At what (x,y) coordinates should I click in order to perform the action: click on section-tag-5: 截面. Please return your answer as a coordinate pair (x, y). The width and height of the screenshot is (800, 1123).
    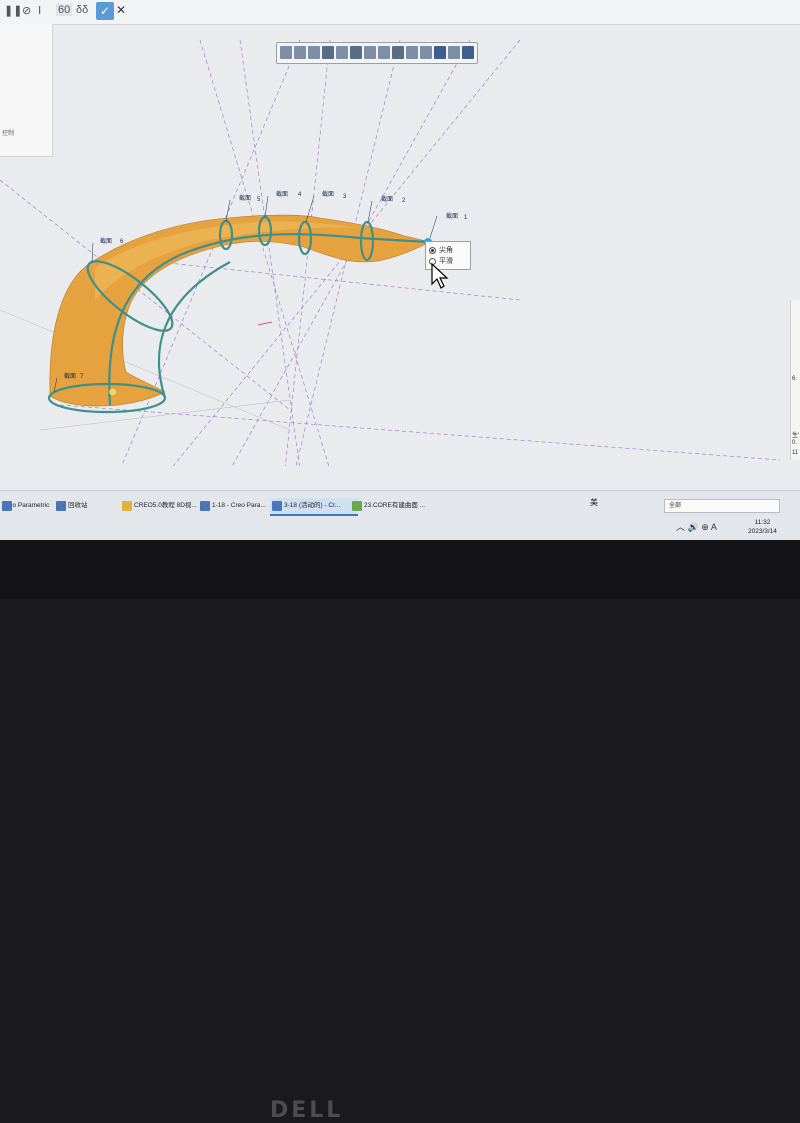
    Looking at the image, I should click on (245, 198).